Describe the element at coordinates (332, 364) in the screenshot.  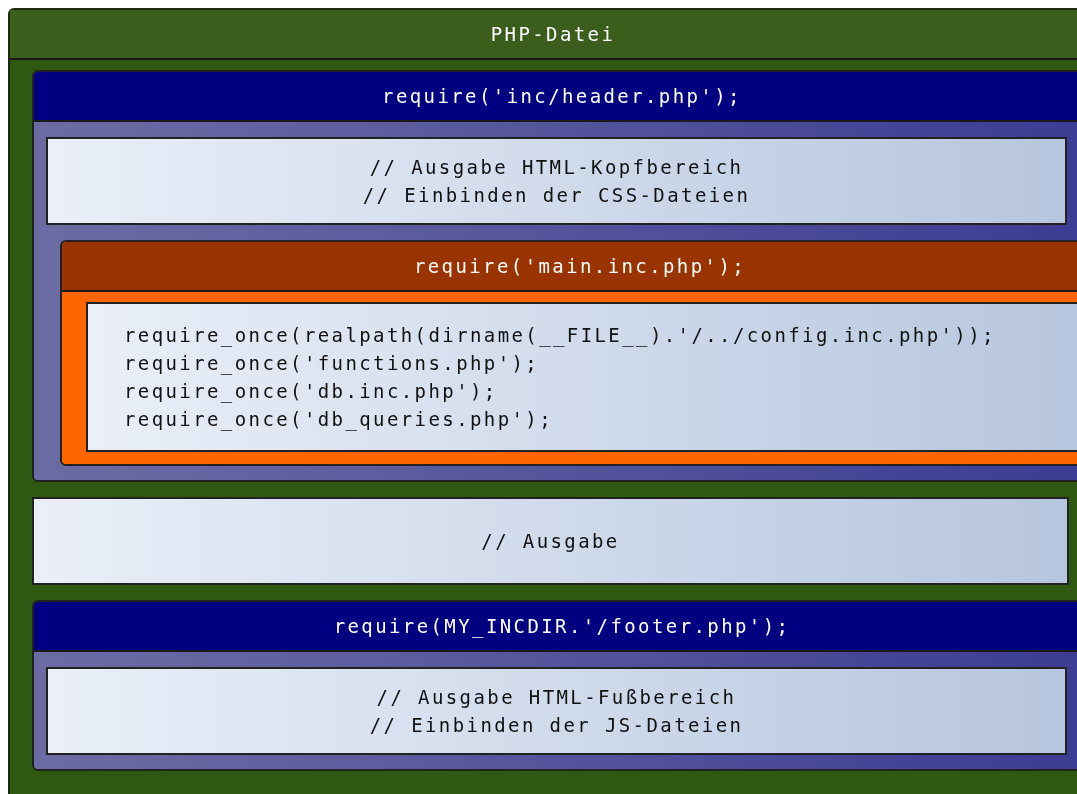
I see `code-line: require_once('functions.php');` at that location.